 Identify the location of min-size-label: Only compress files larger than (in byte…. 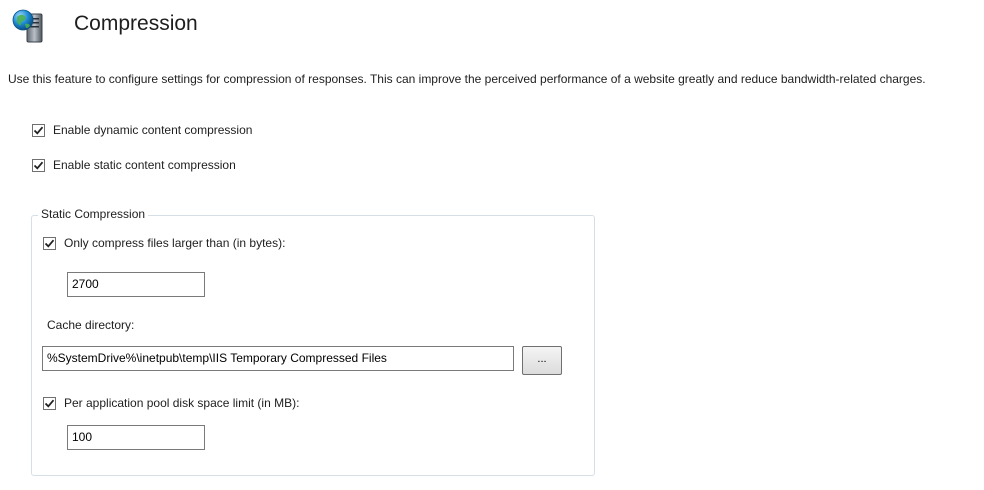
(175, 243).